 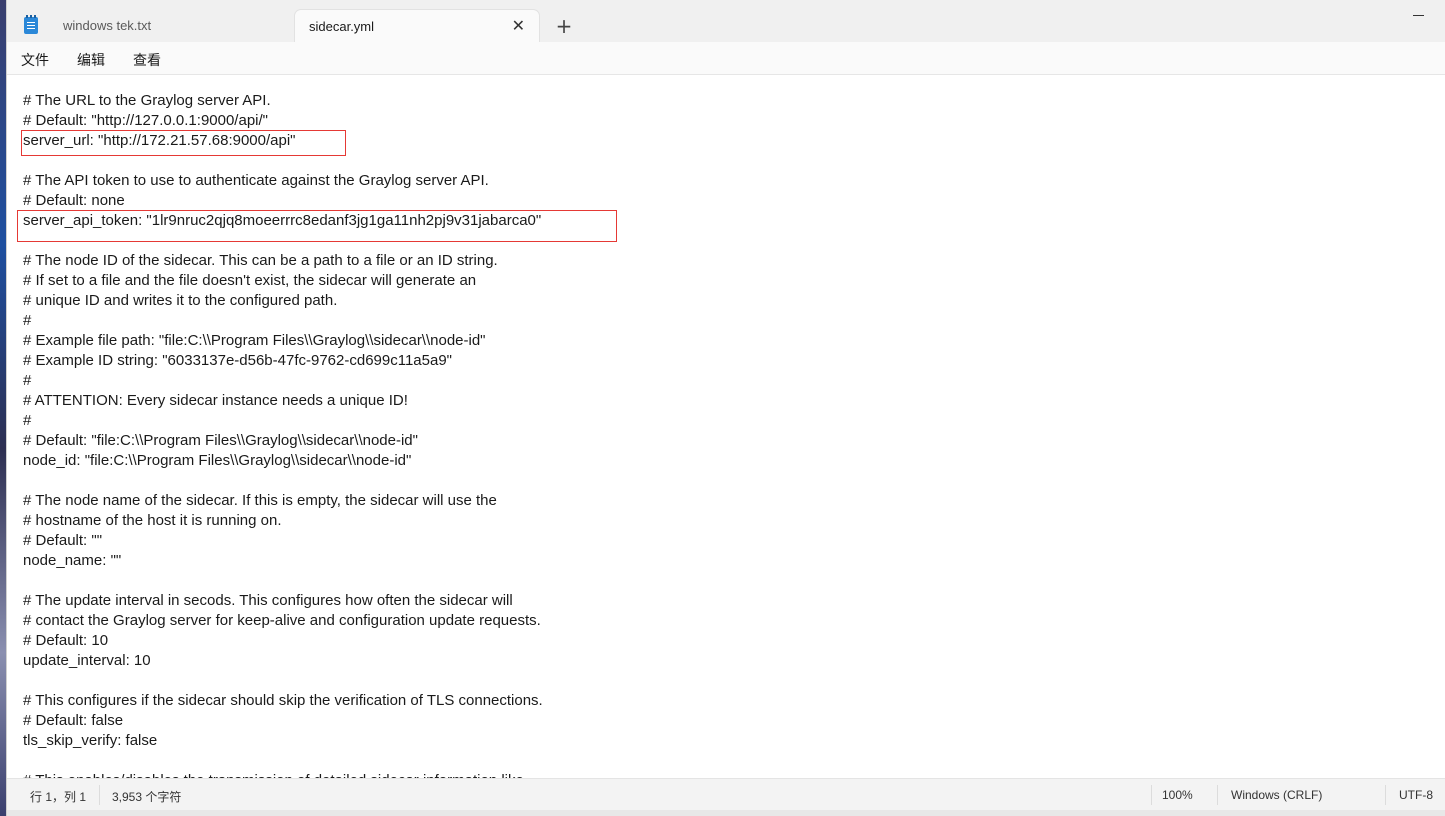 I want to click on text-line: # Default: 10, so click(x=66, y=640).